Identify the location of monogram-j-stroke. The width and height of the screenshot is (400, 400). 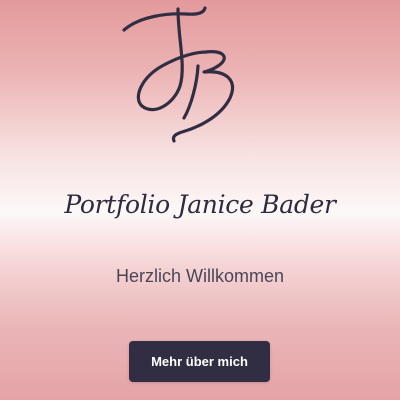
(164, 19).